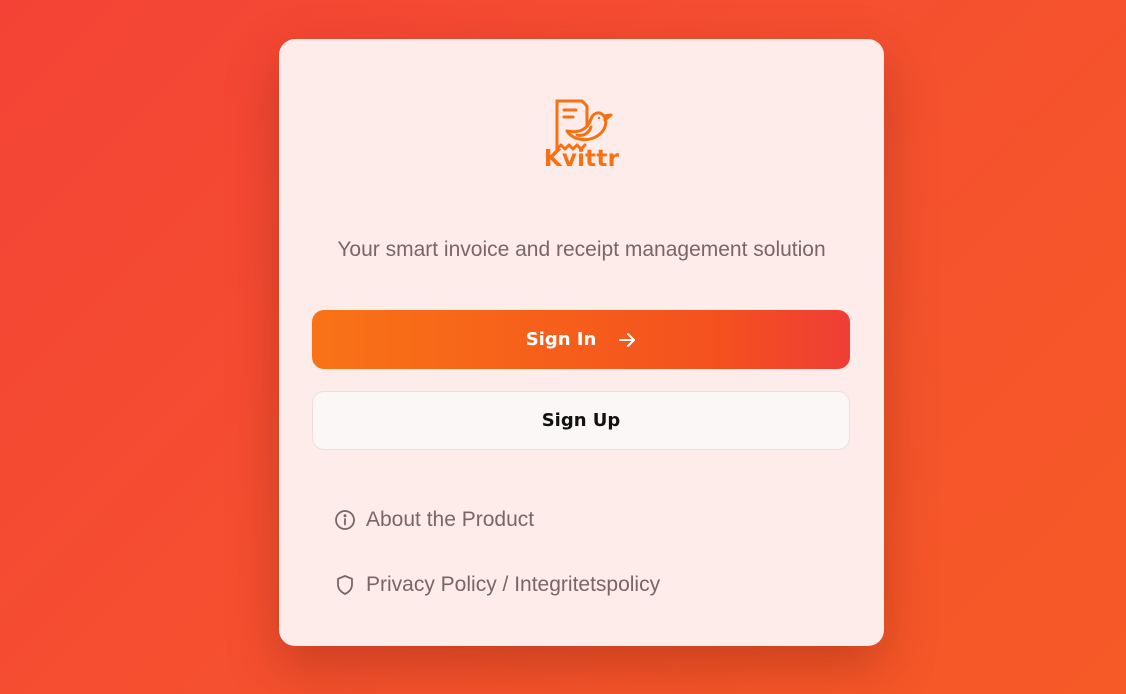  Describe the element at coordinates (581, 159) in the screenshot. I see `brand-name: Kvittr` at that location.